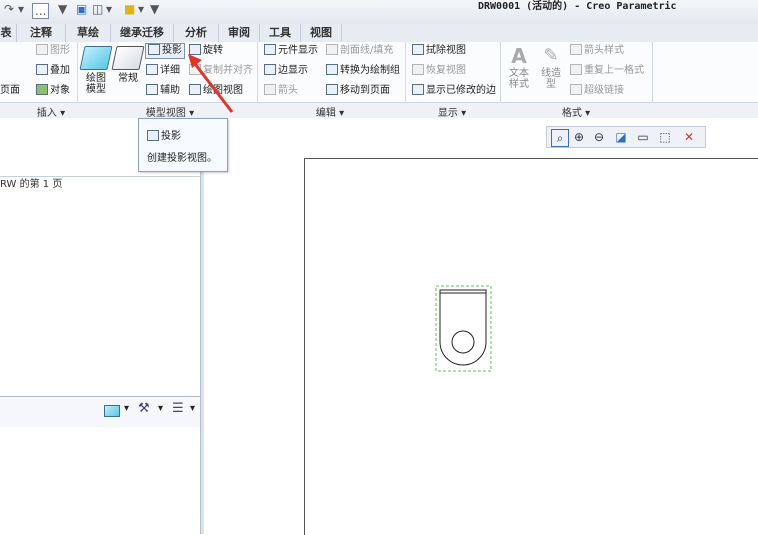 This screenshot has width=758, height=535. What do you see at coordinates (141, 9) in the screenshot?
I see `folder-dropdown-icon: ▾` at bounding box center [141, 9].